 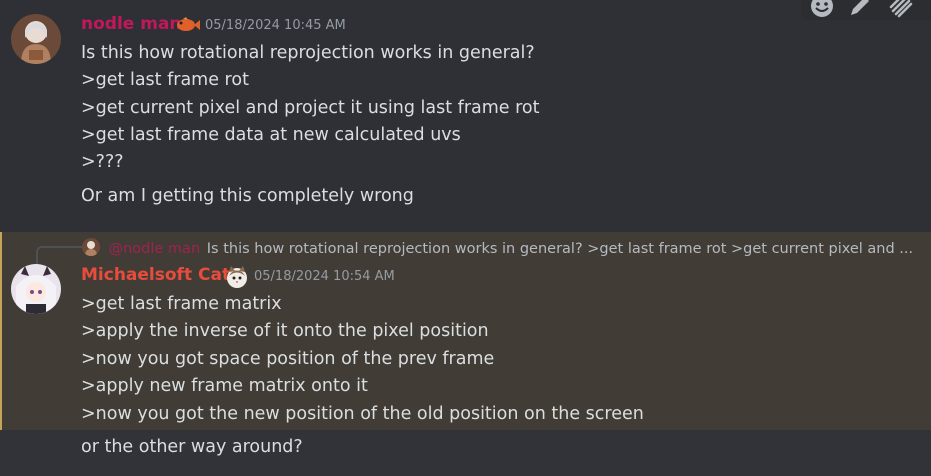 I want to click on emoji-smile-icon, so click(x=823, y=10).